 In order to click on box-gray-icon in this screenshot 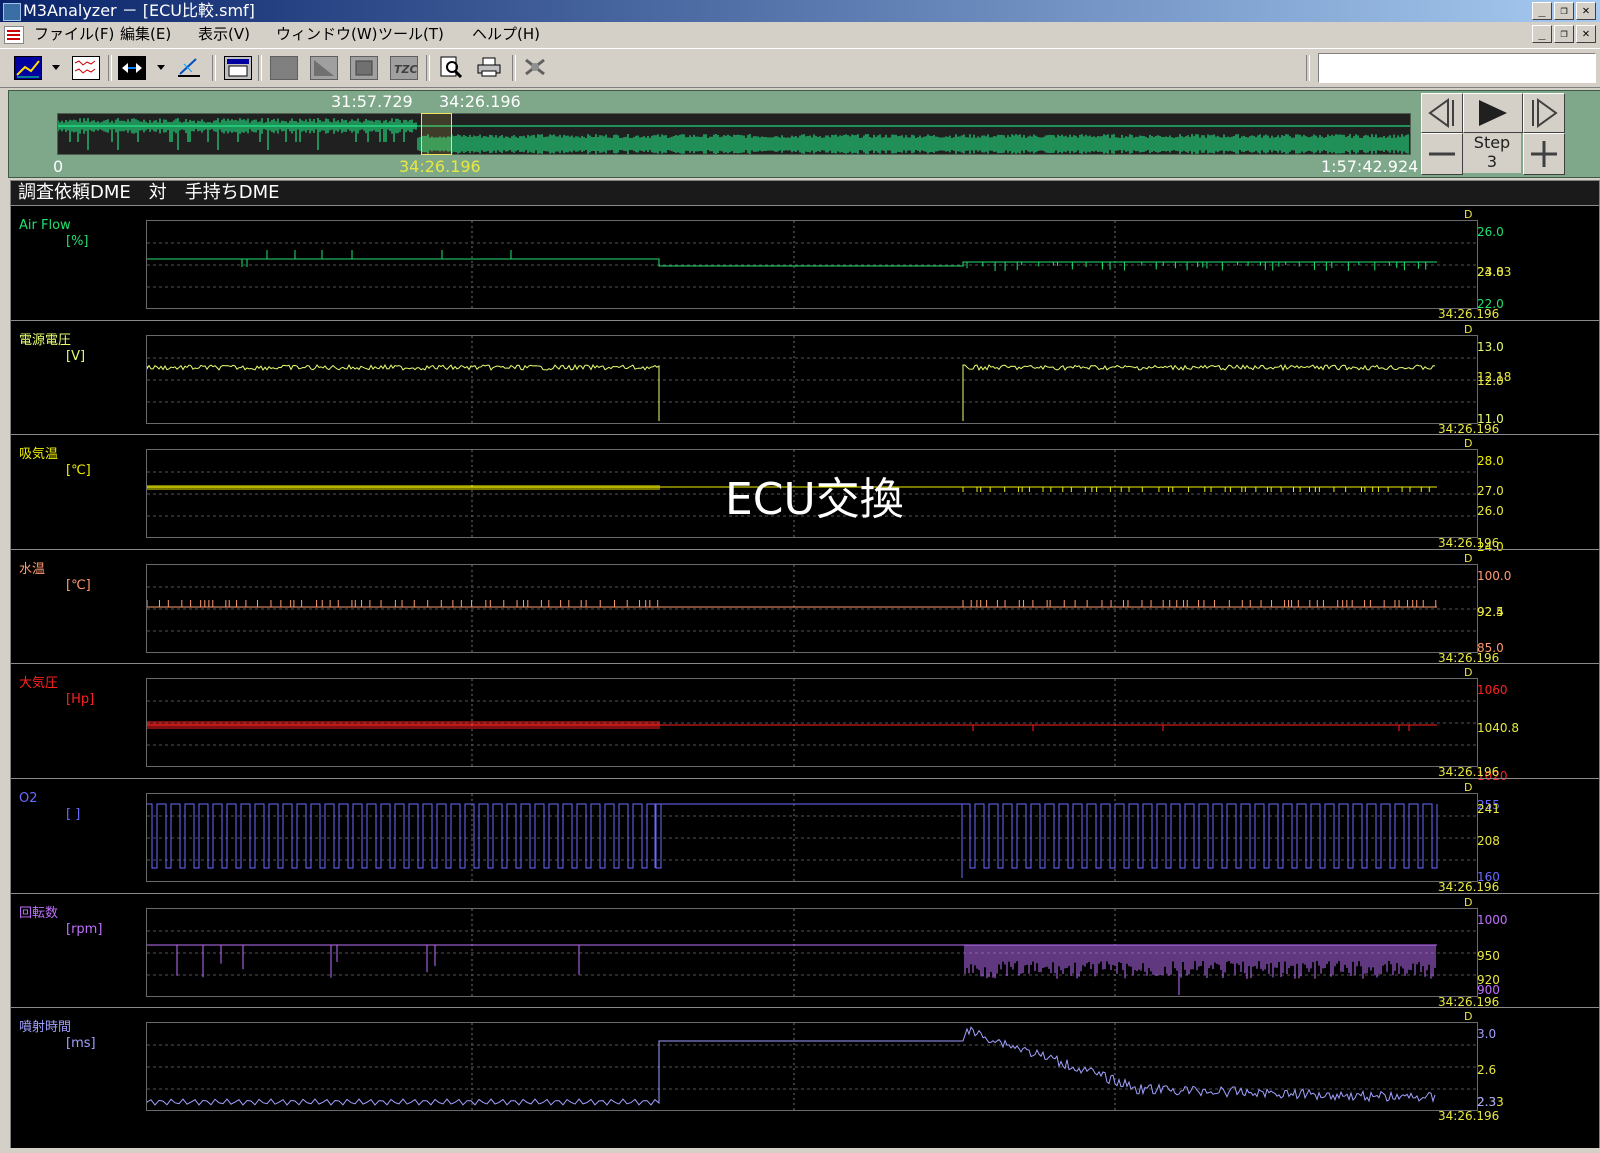, I will do `click(284, 68)`.